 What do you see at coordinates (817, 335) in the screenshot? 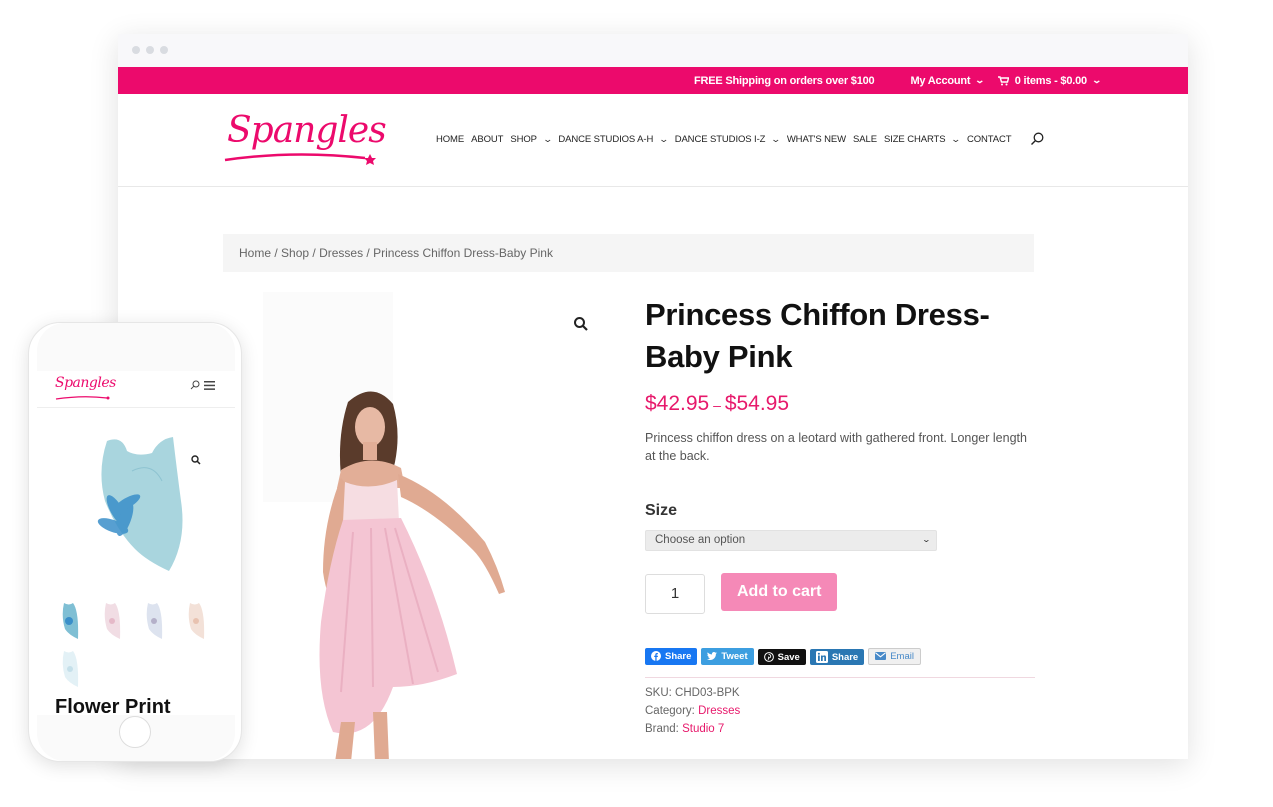
I see `product-title: Princess Chiffon Dress-Baby Pink` at bounding box center [817, 335].